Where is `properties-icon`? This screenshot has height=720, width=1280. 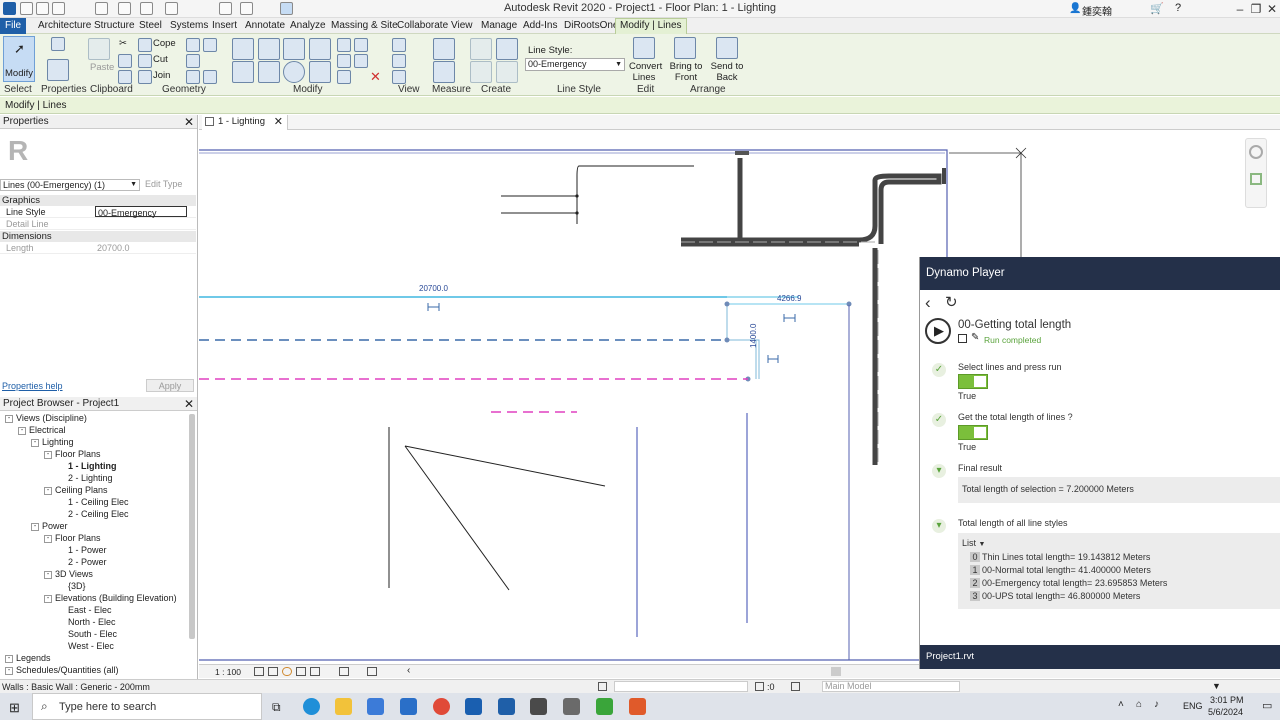 properties-icon is located at coordinates (58, 70).